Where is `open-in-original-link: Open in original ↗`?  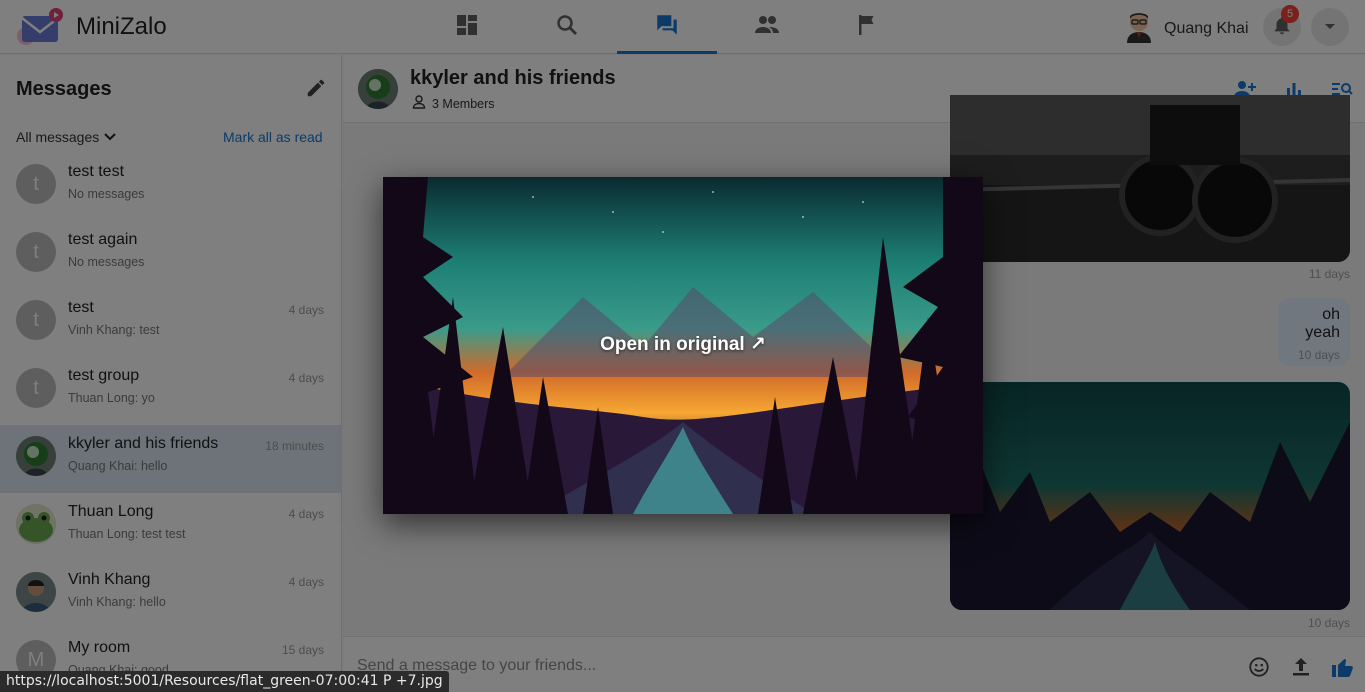
open-in-original-link: Open in original ↗ is located at coordinates (683, 344).